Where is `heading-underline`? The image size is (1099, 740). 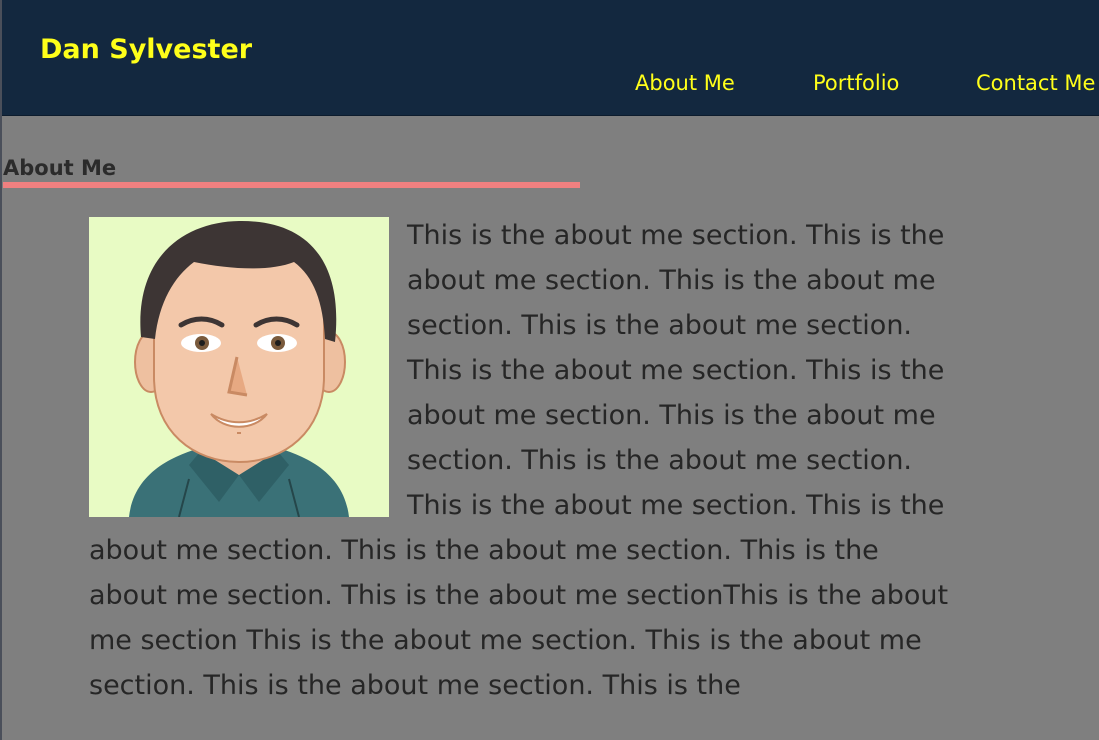 heading-underline is located at coordinates (291, 185).